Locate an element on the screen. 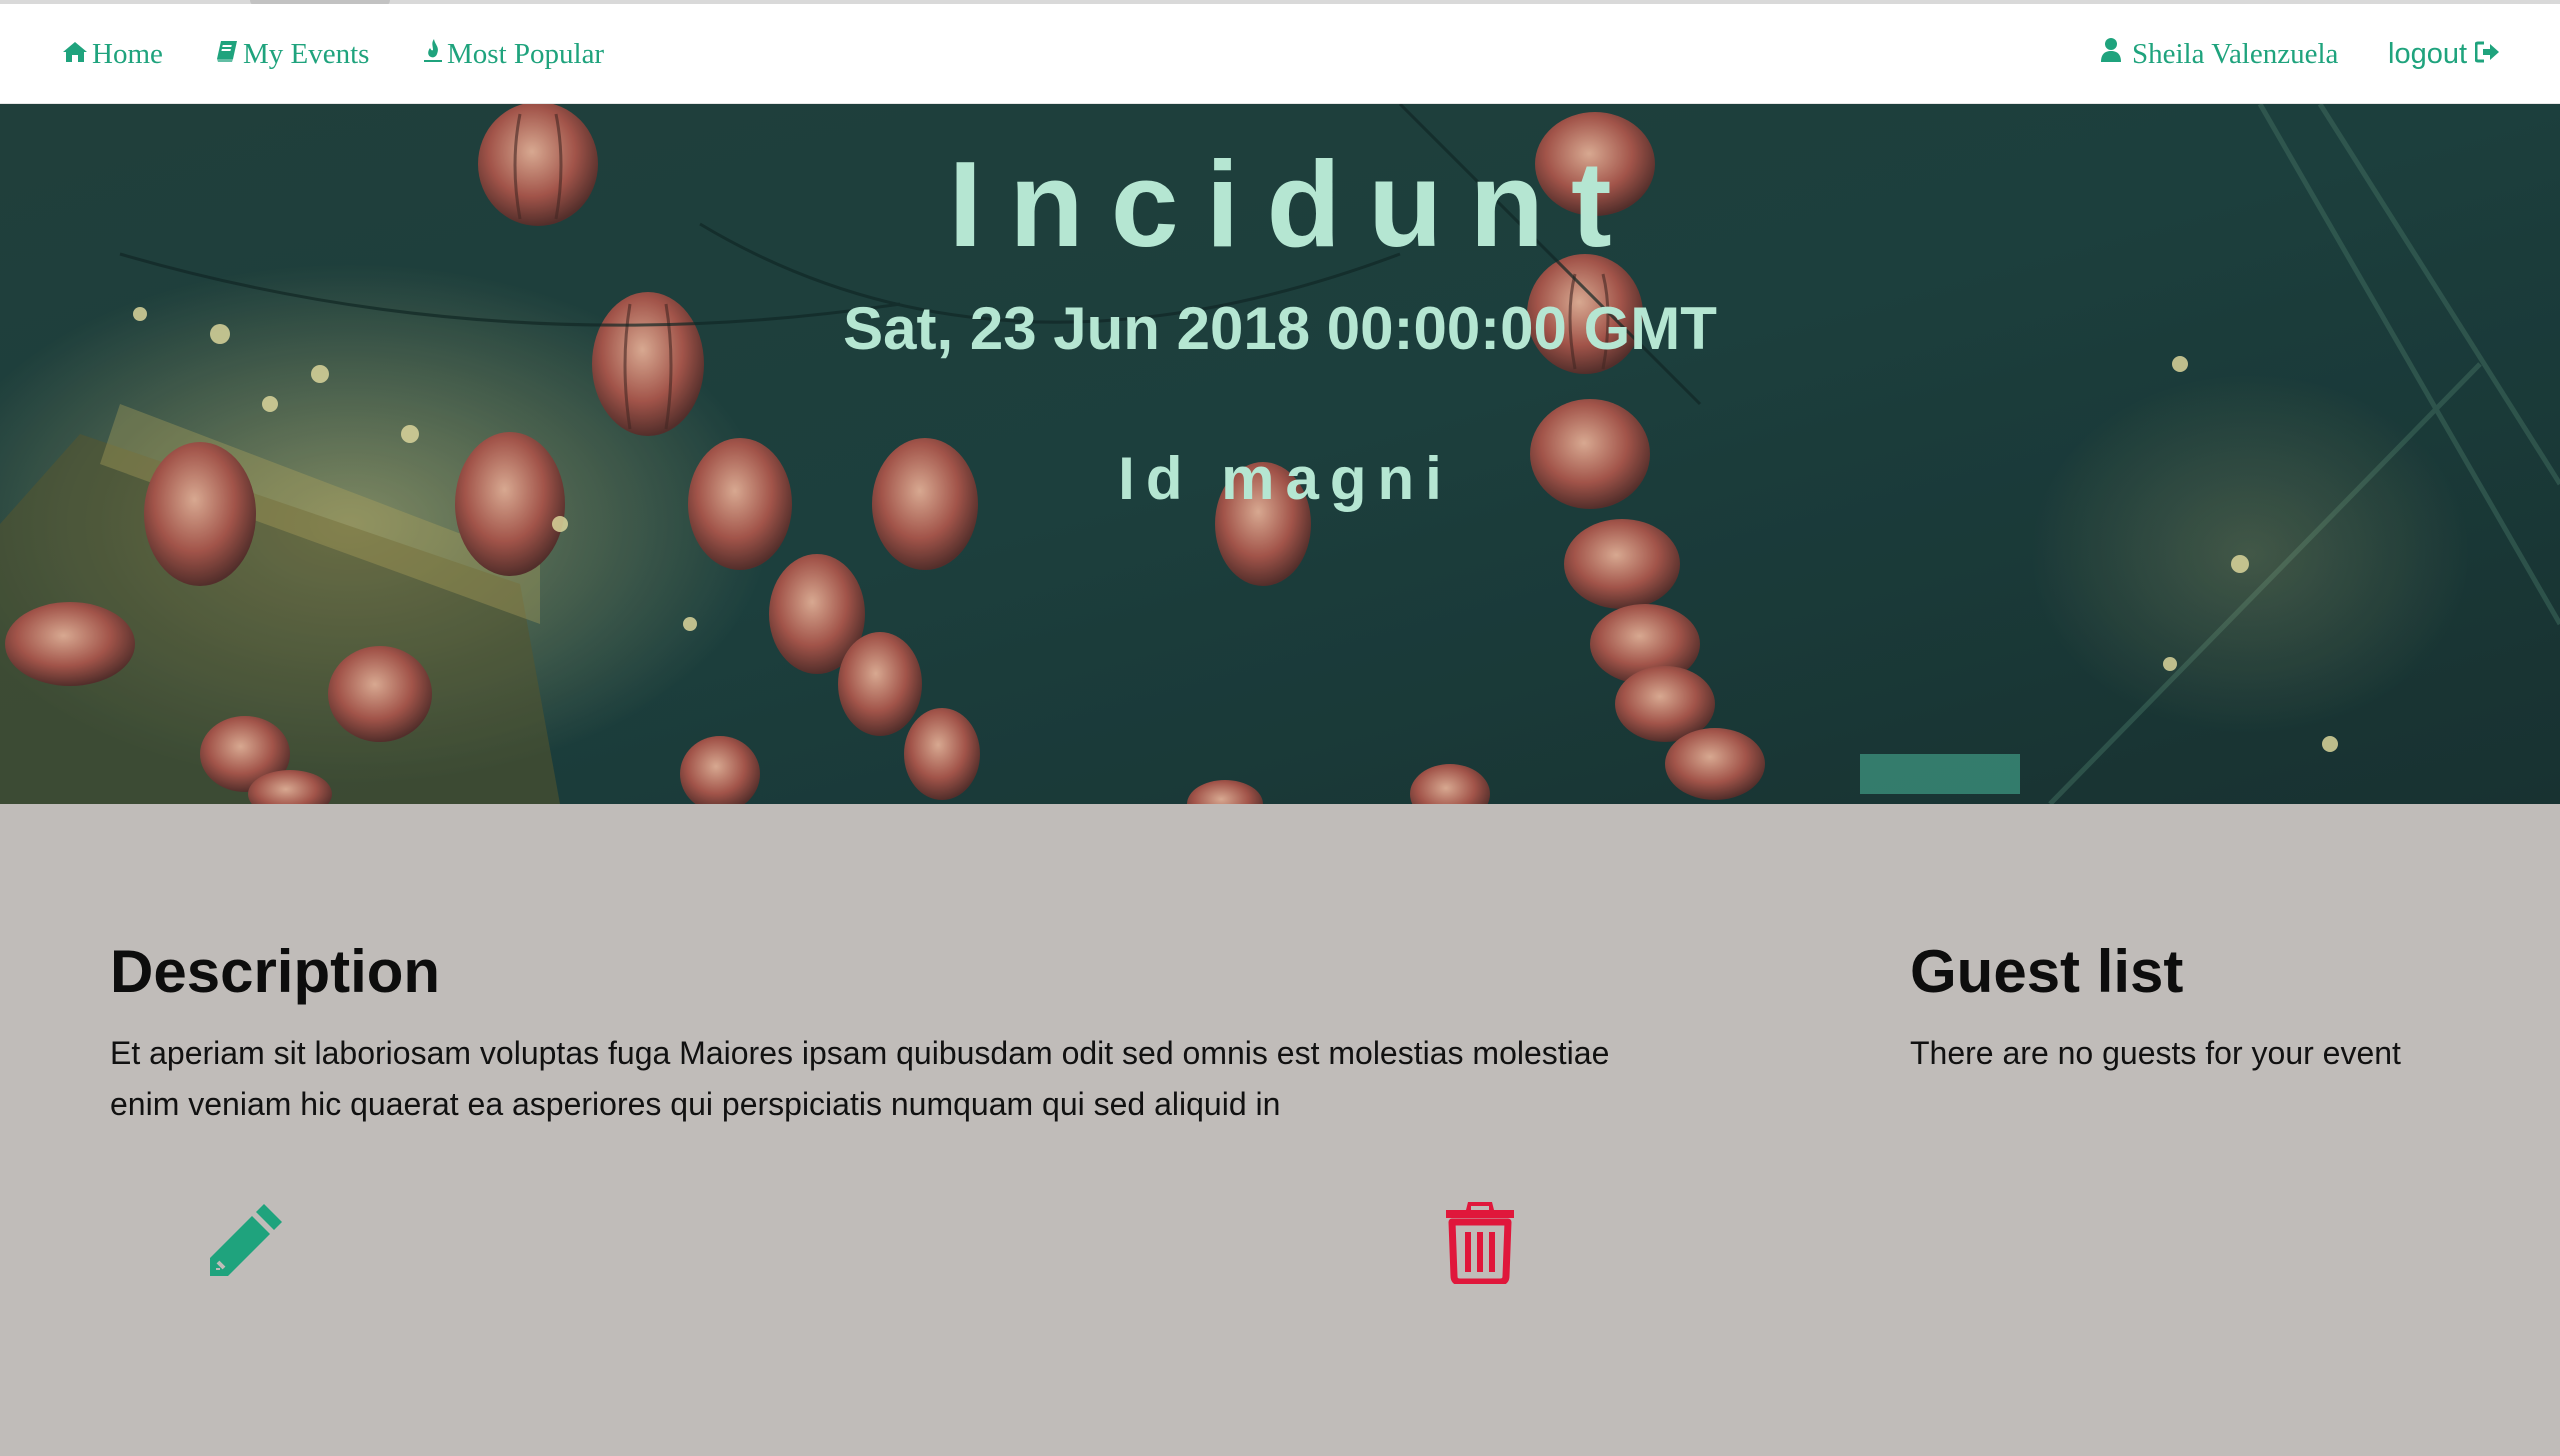  trash-icon is located at coordinates (1480, 1243).